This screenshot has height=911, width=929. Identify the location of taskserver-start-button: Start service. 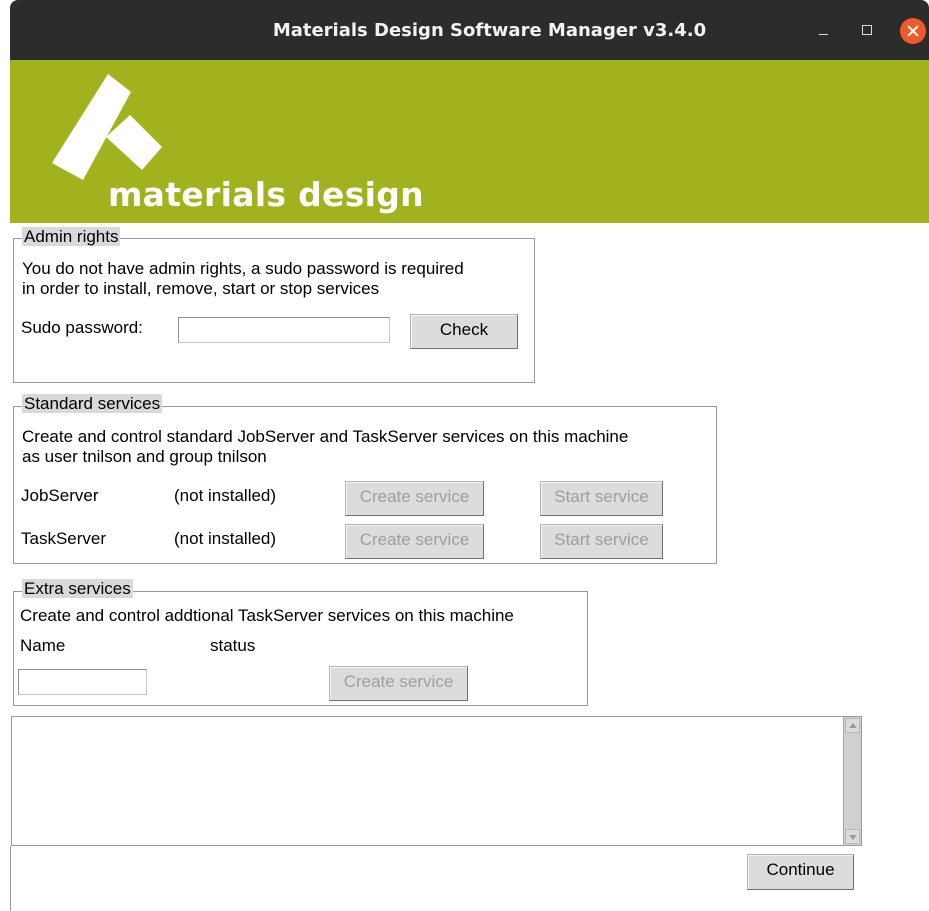
(601, 541).